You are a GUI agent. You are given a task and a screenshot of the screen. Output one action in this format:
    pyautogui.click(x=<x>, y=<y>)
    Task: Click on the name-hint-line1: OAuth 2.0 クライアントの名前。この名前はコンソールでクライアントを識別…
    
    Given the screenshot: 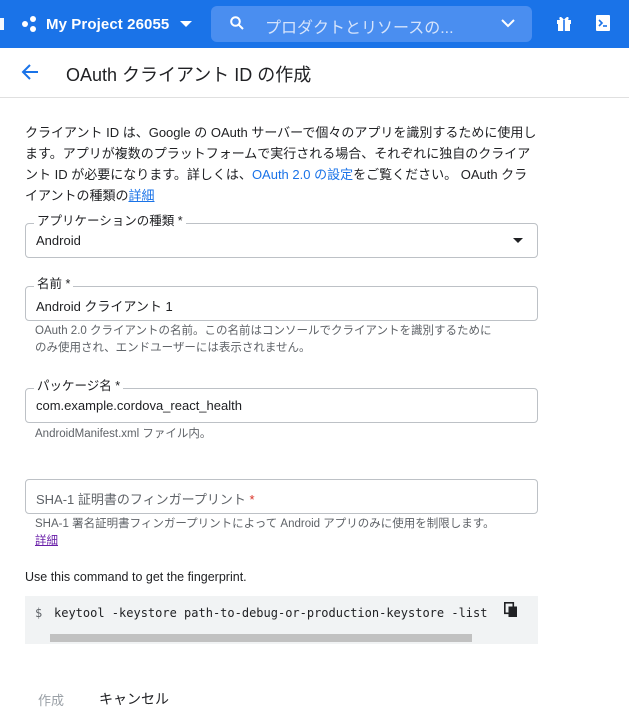 What is the action you would take?
    pyautogui.click(x=263, y=331)
    